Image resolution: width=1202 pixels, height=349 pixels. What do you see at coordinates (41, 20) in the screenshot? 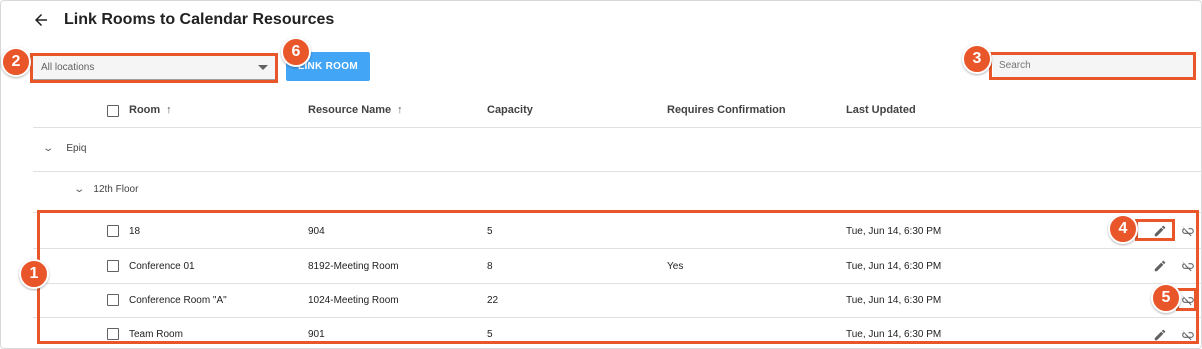
I see `back-arrow-icon` at bounding box center [41, 20].